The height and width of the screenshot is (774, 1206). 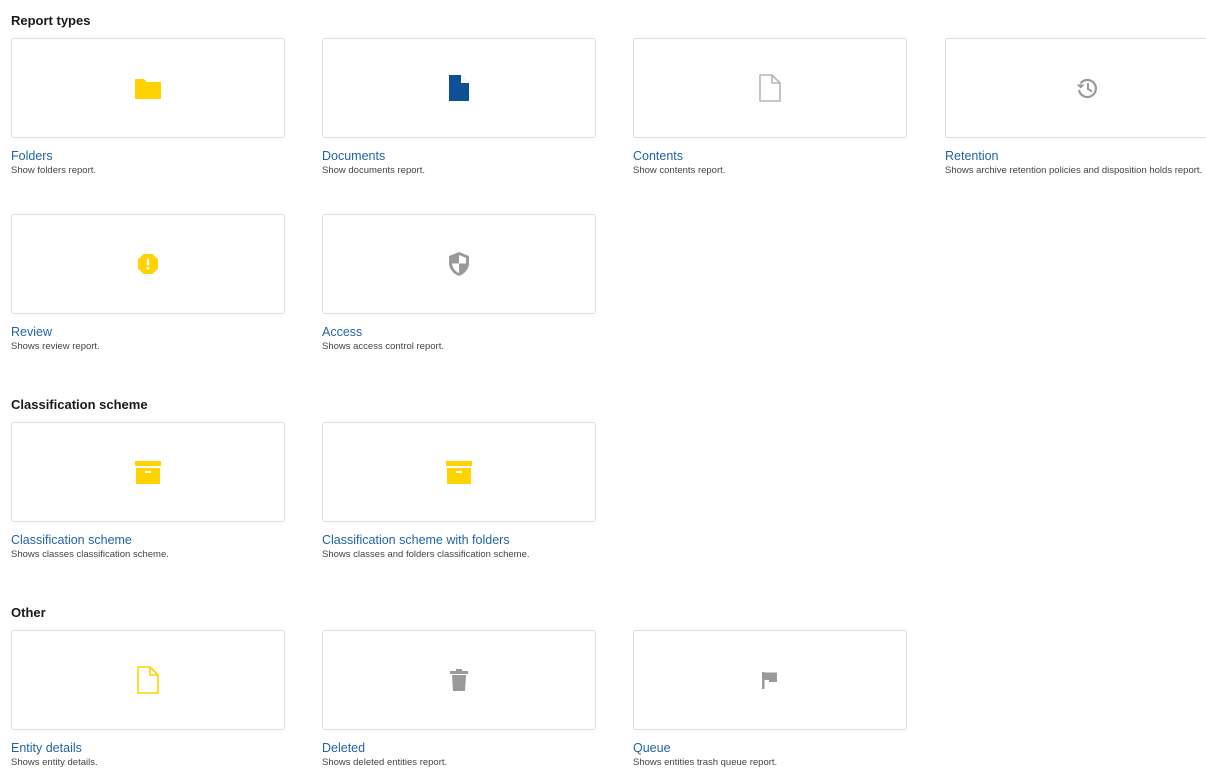 I want to click on contents-card, so click(x=770, y=88).